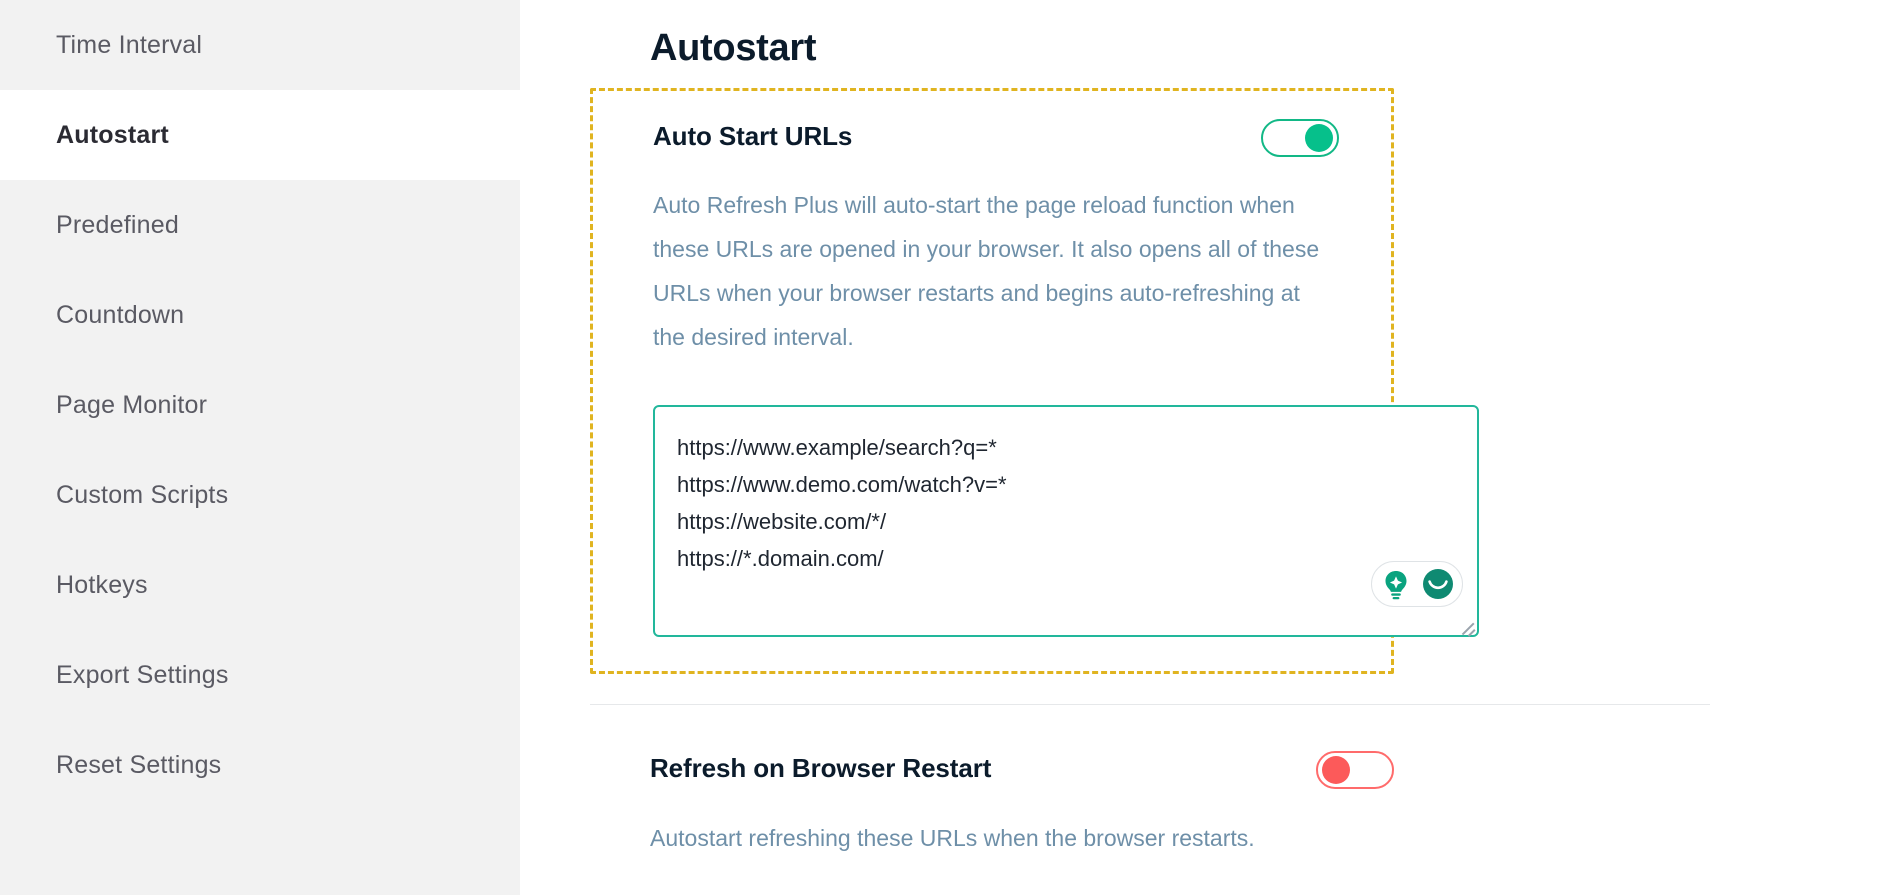  Describe the element at coordinates (821, 768) in the screenshot. I see `refresh-on-browser-restart-title: Refresh on Browser Restart` at that location.